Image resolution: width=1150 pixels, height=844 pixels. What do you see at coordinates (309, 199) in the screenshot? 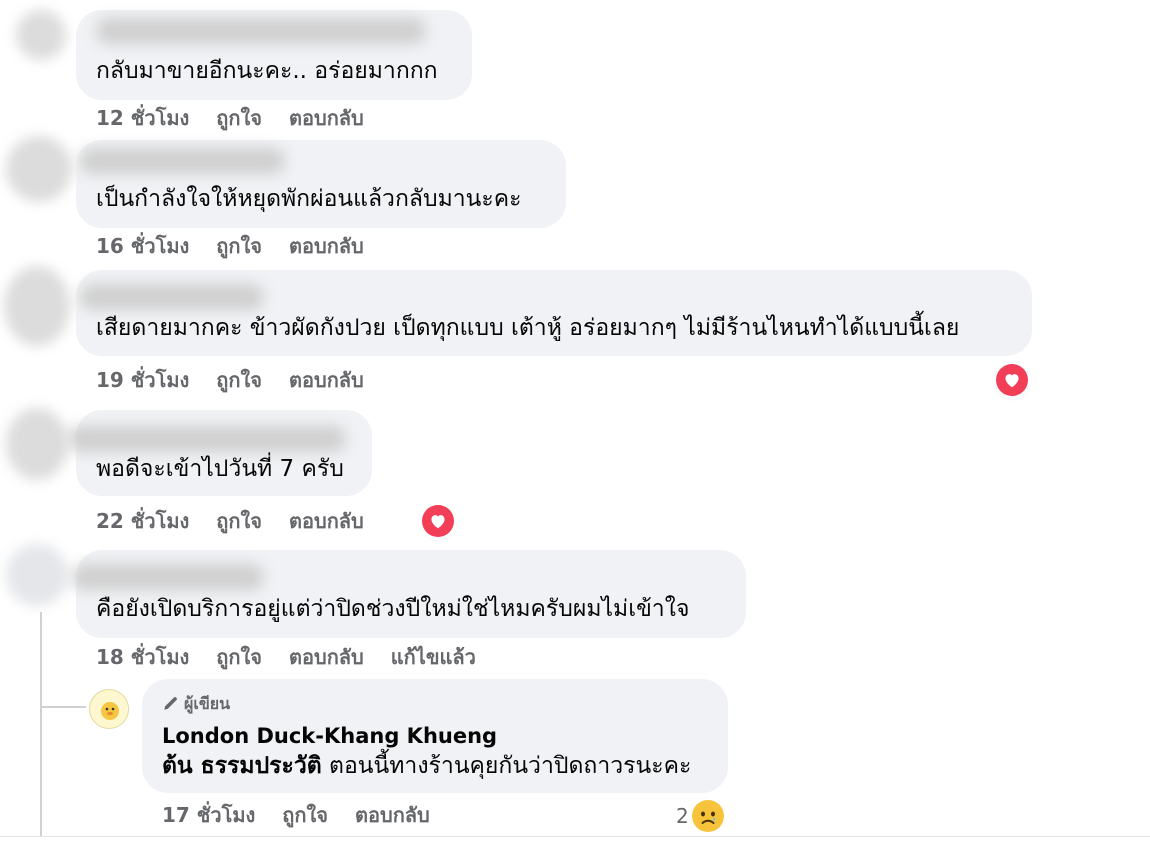
I see `comment-text: เป็นกำลังใจให้หยุดพักผ่อนแล้วกลับมานะคะ` at bounding box center [309, 199].